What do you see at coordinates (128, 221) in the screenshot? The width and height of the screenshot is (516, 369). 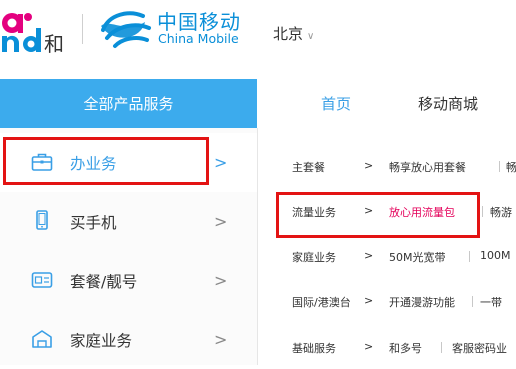 I see `sidebar-item-buy-phone: 买手机 >` at bounding box center [128, 221].